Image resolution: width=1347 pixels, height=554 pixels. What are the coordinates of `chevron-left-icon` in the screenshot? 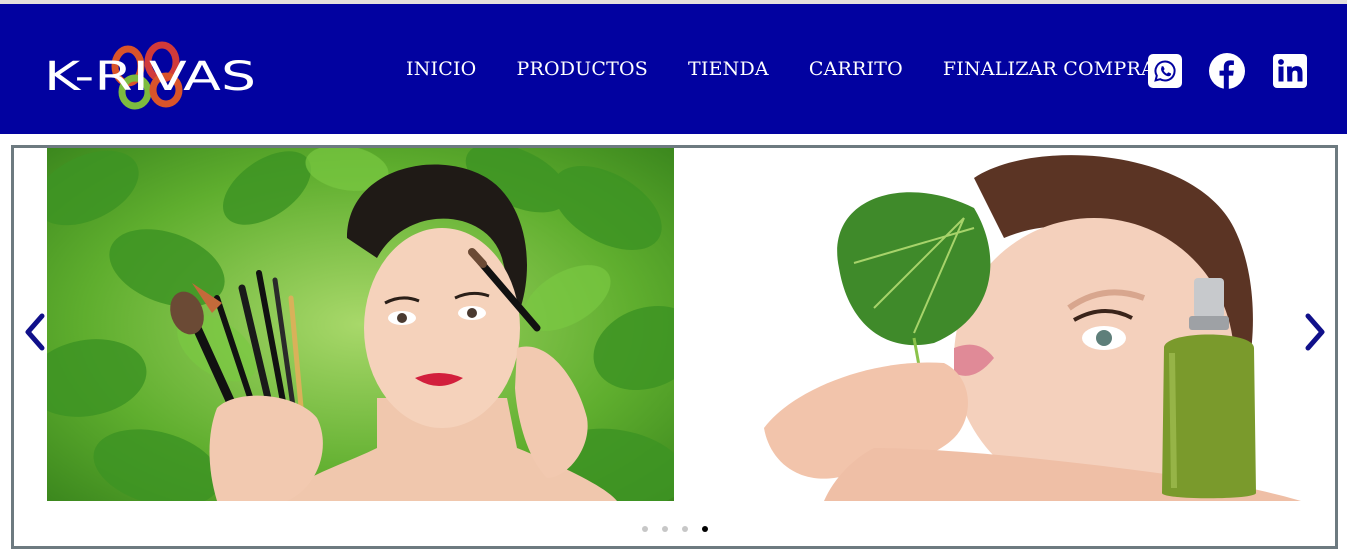 It's located at (35, 332).